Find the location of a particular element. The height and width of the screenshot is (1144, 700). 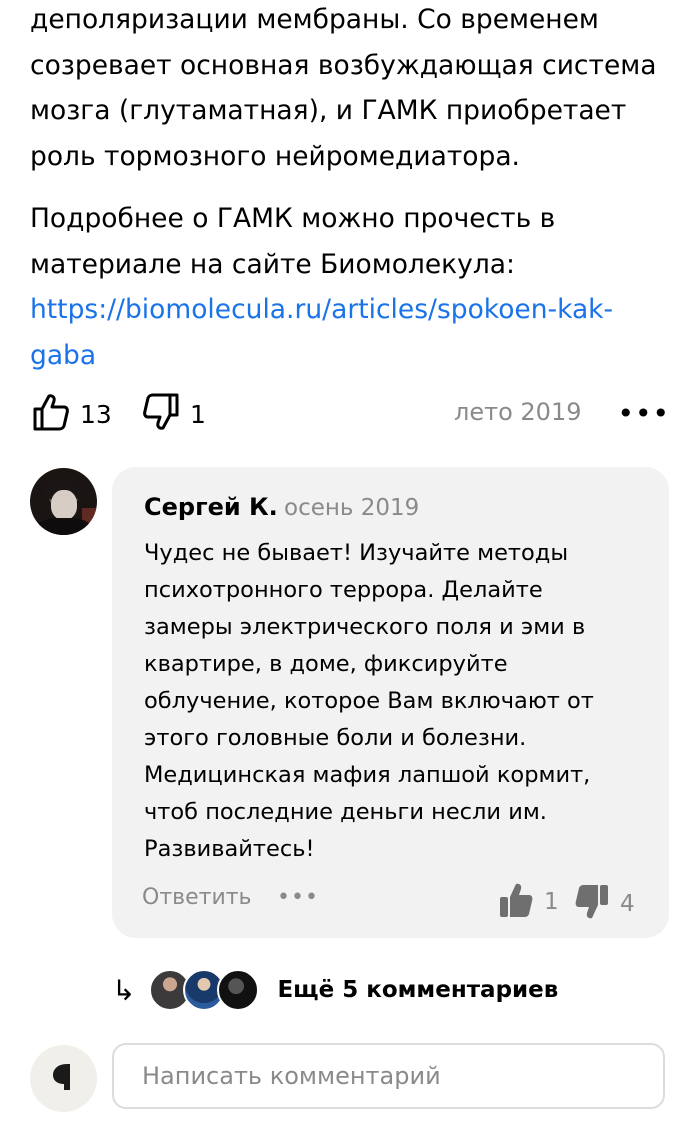

comment-dislike-count: 4 is located at coordinates (627, 904).